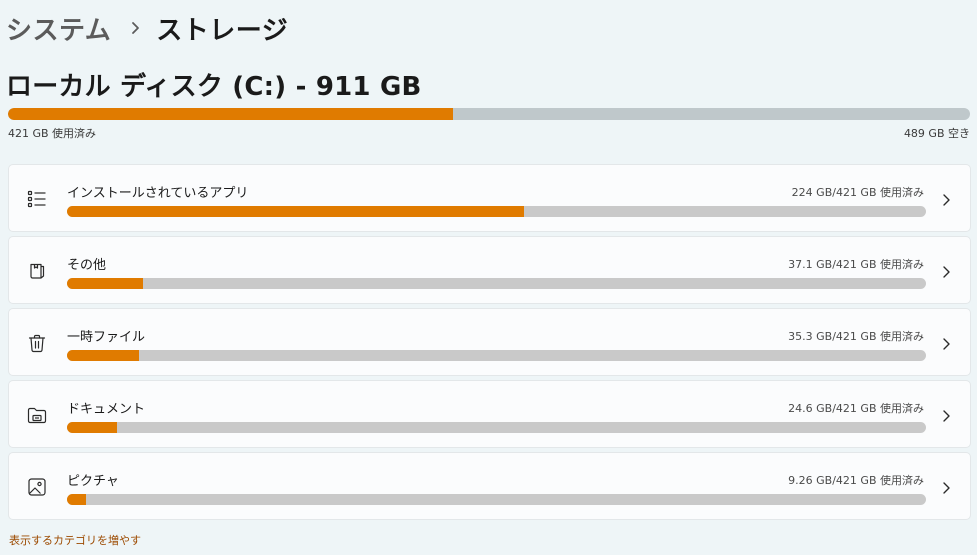  I want to click on category-usage: 24.6 GB/421 GB 使用済み, so click(856, 408).